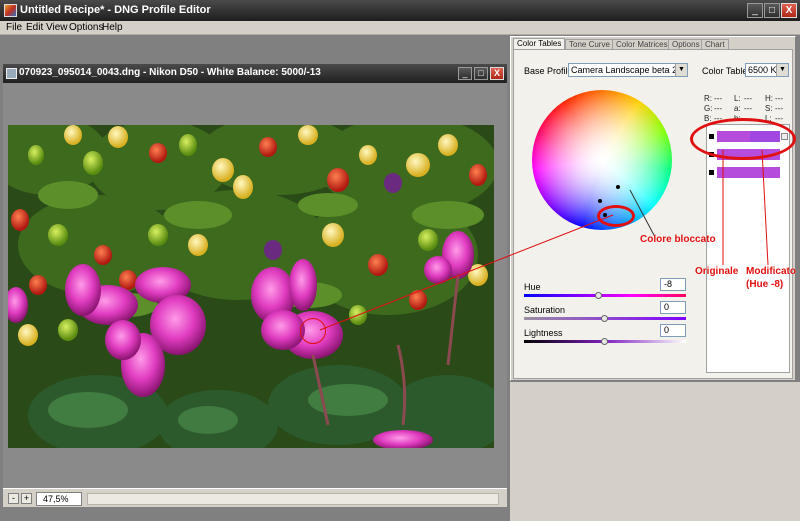  What do you see at coordinates (717, 271) in the screenshot?
I see `original-annotation: Originale` at bounding box center [717, 271].